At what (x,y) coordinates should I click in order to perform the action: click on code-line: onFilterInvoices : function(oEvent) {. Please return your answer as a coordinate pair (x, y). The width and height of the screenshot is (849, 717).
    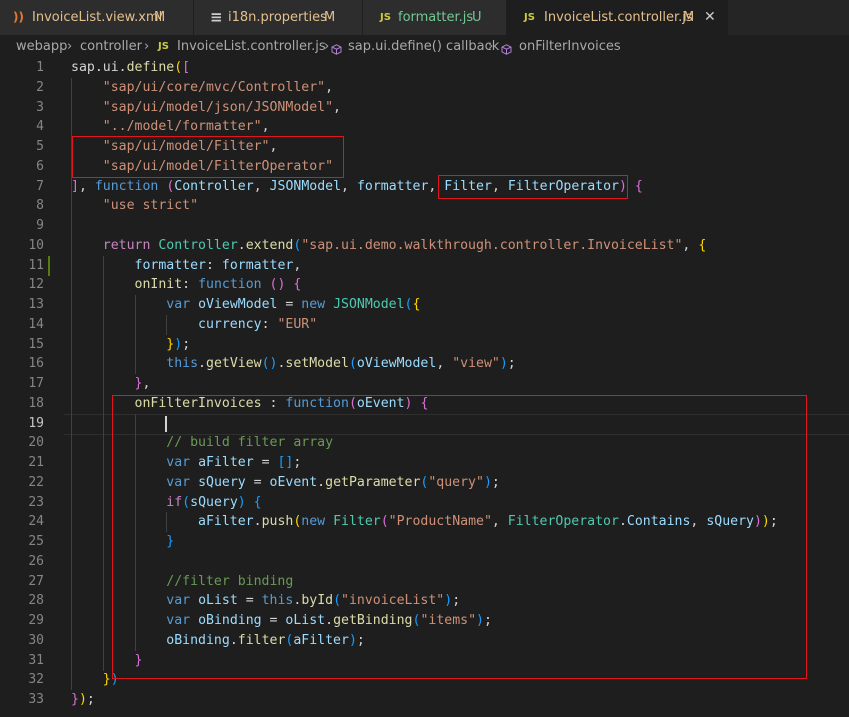
    Looking at the image, I should click on (281, 403).